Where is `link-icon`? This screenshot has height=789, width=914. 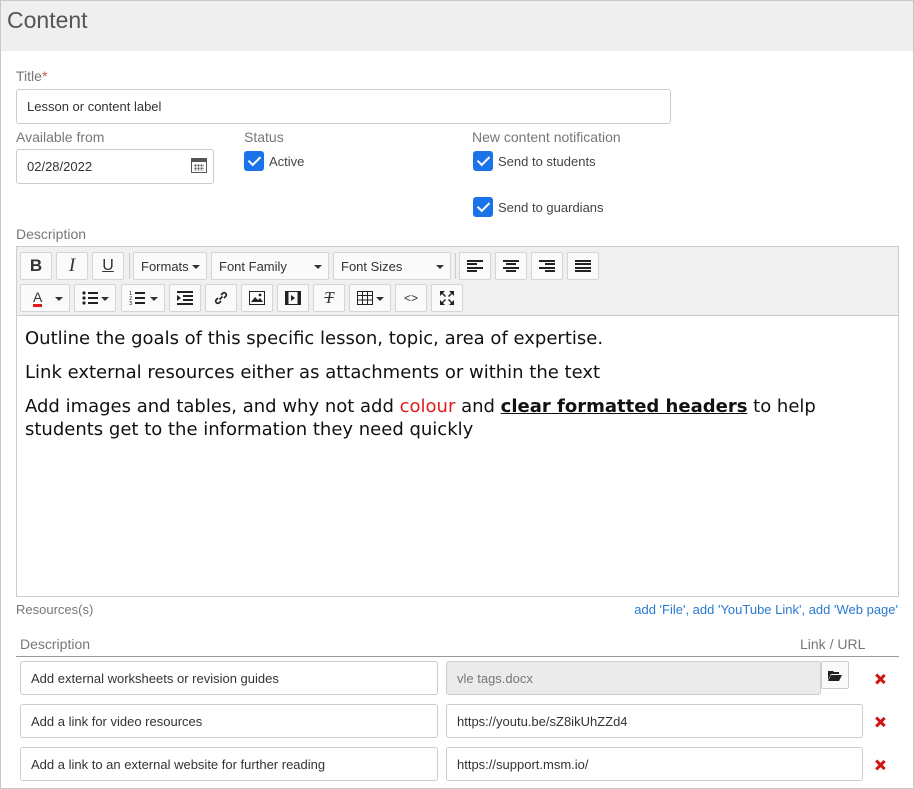 link-icon is located at coordinates (221, 298).